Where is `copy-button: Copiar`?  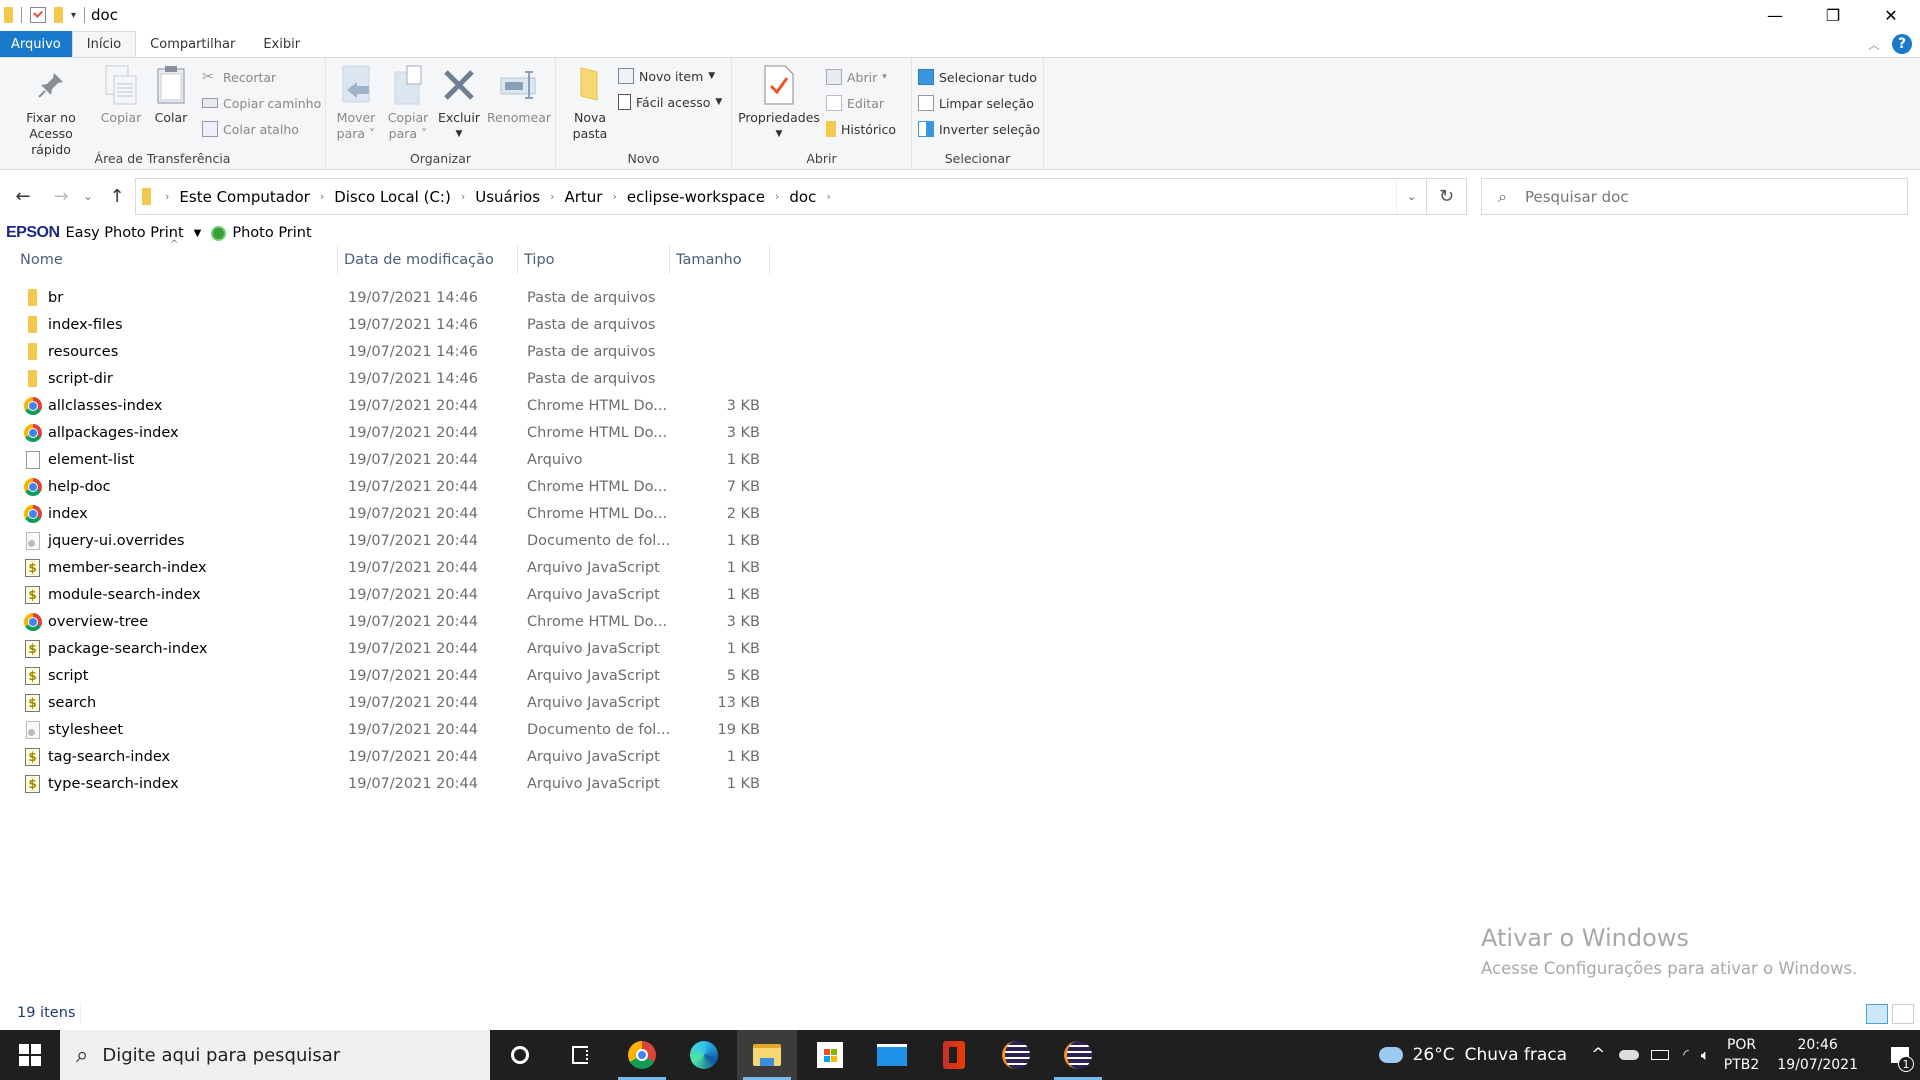
copy-button: Copiar is located at coordinates (121, 95).